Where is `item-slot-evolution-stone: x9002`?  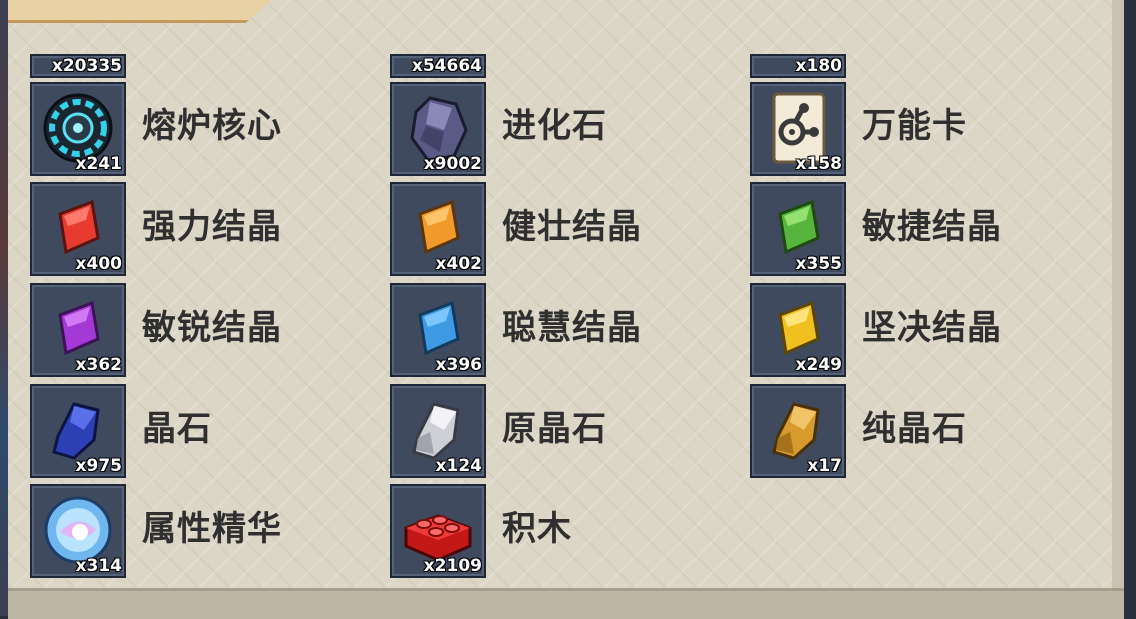 item-slot-evolution-stone: x9002 is located at coordinates (438, 129).